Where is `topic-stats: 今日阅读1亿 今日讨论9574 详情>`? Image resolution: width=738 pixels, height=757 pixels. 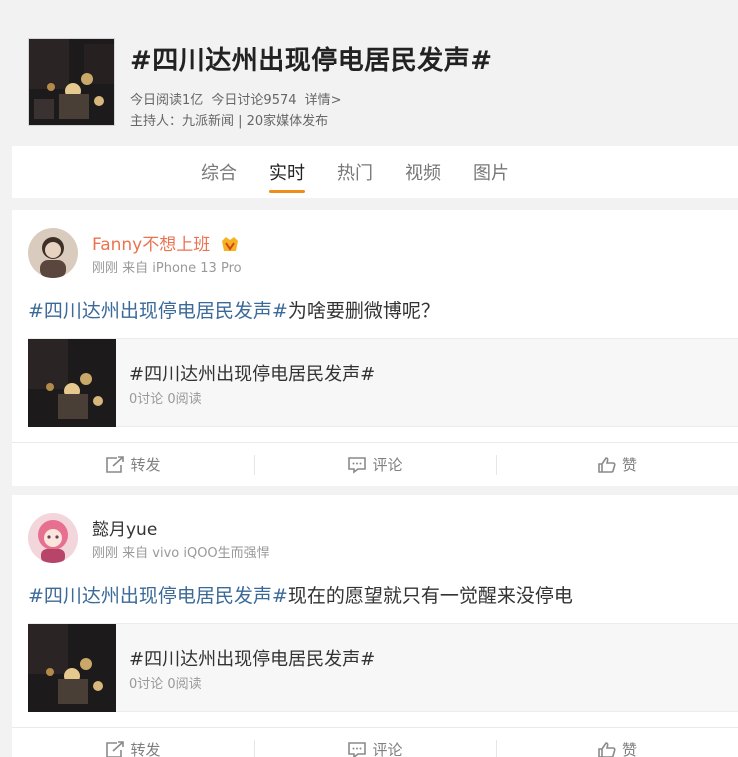 topic-stats: 今日阅读1亿 今日讨论9574 详情> is located at coordinates (238, 98).